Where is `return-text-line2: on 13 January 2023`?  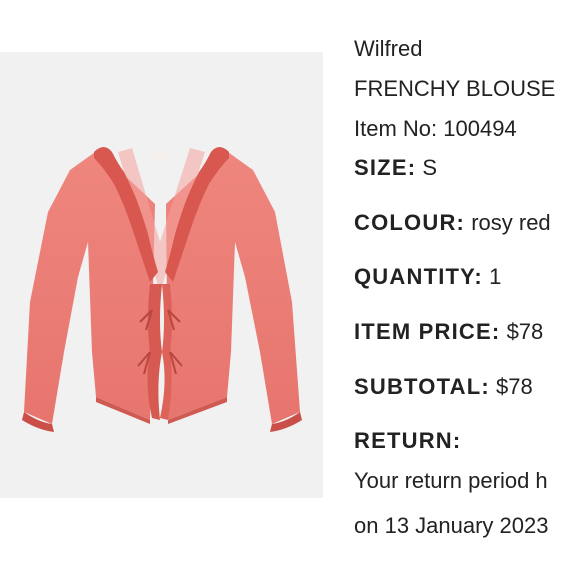
return-text-line2: on 13 January 2023 is located at coordinates (451, 525).